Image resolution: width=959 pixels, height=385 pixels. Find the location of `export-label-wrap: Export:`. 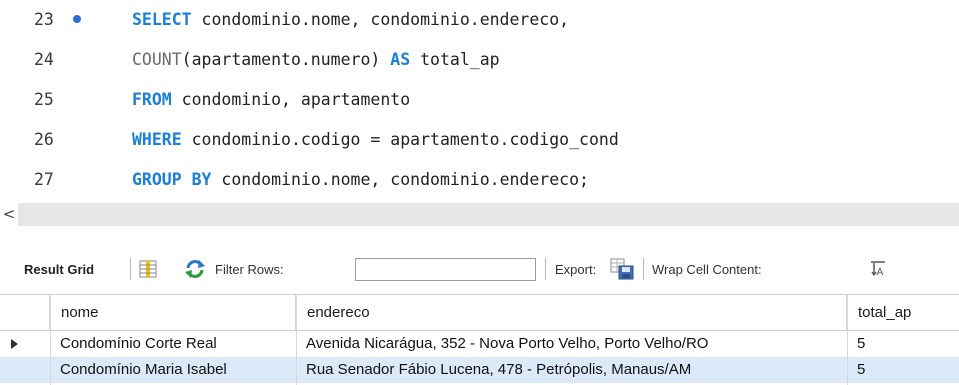

export-label-wrap: Export: is located at coordinates (575, 269).